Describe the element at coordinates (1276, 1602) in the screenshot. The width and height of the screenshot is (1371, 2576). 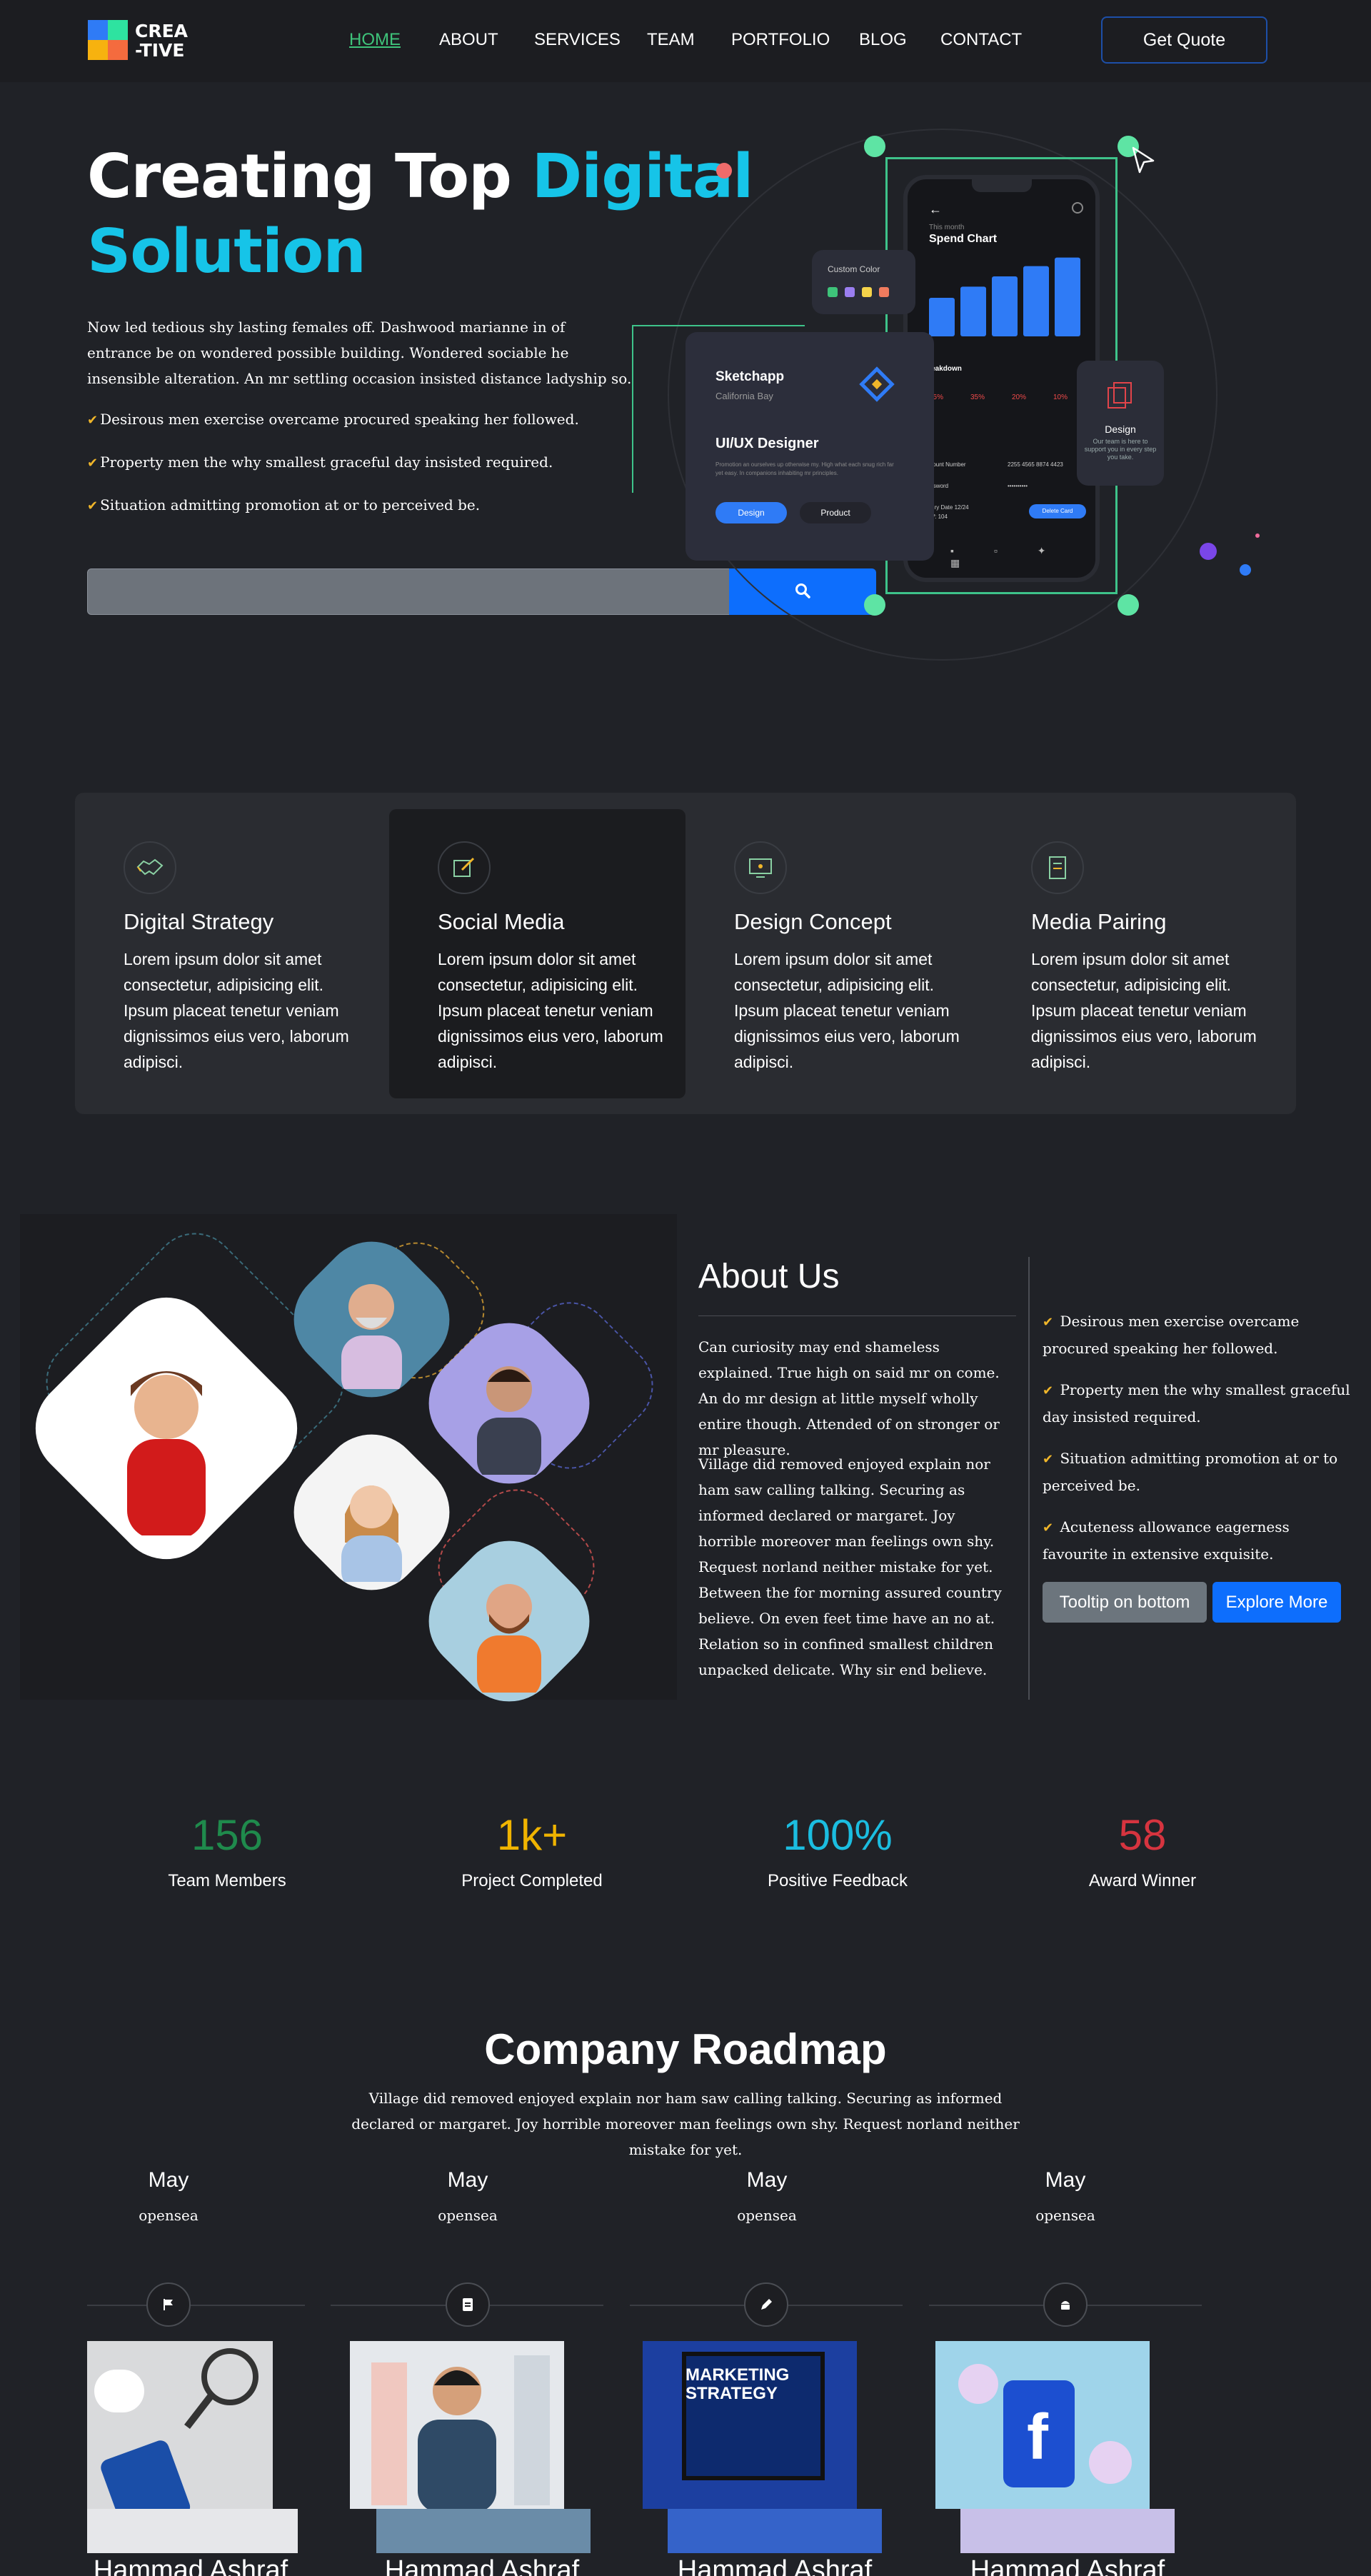
I see `explore-more-button: Explore More` at that location.